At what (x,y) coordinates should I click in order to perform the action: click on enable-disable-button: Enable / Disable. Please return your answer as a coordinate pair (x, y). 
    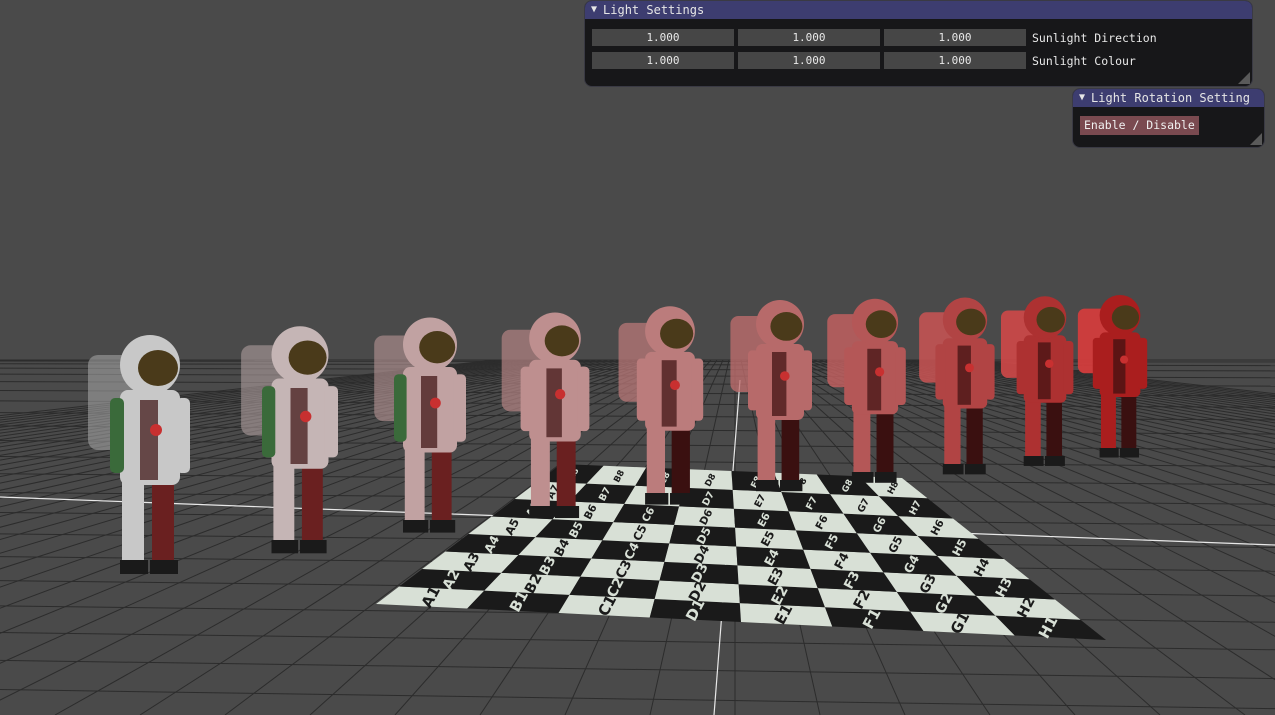
    Looking at the image, I should click on (1139, 125).